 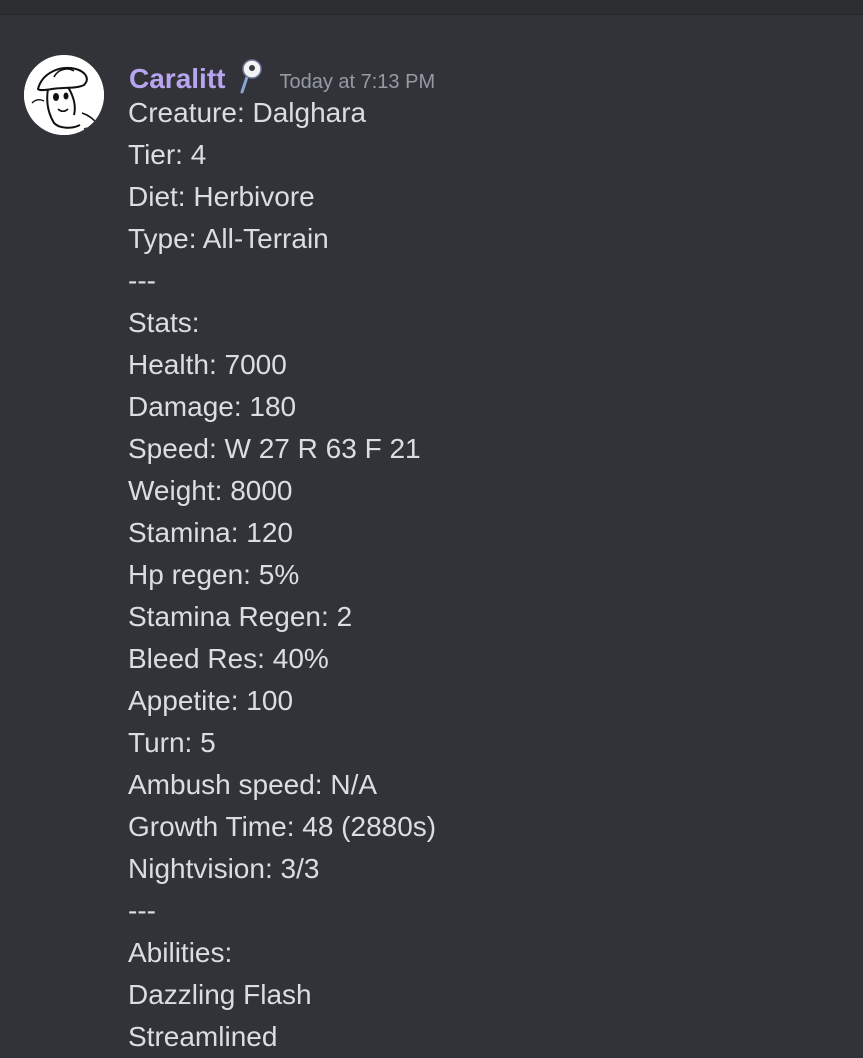 I want to click on message-line: Stats:, so click(x=164, y=322).